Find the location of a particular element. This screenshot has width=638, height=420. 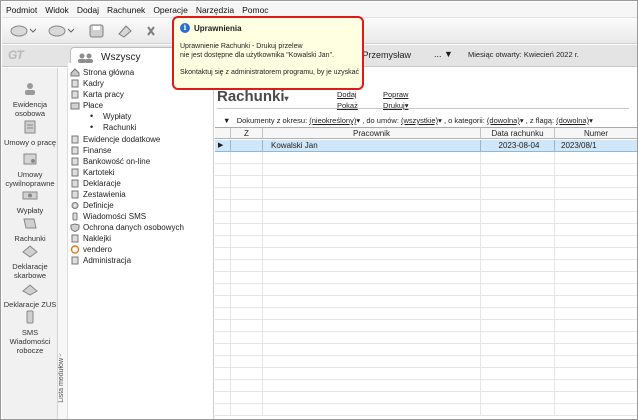

menu-dodaj: Dodaj is located at coordinates (88, 10).